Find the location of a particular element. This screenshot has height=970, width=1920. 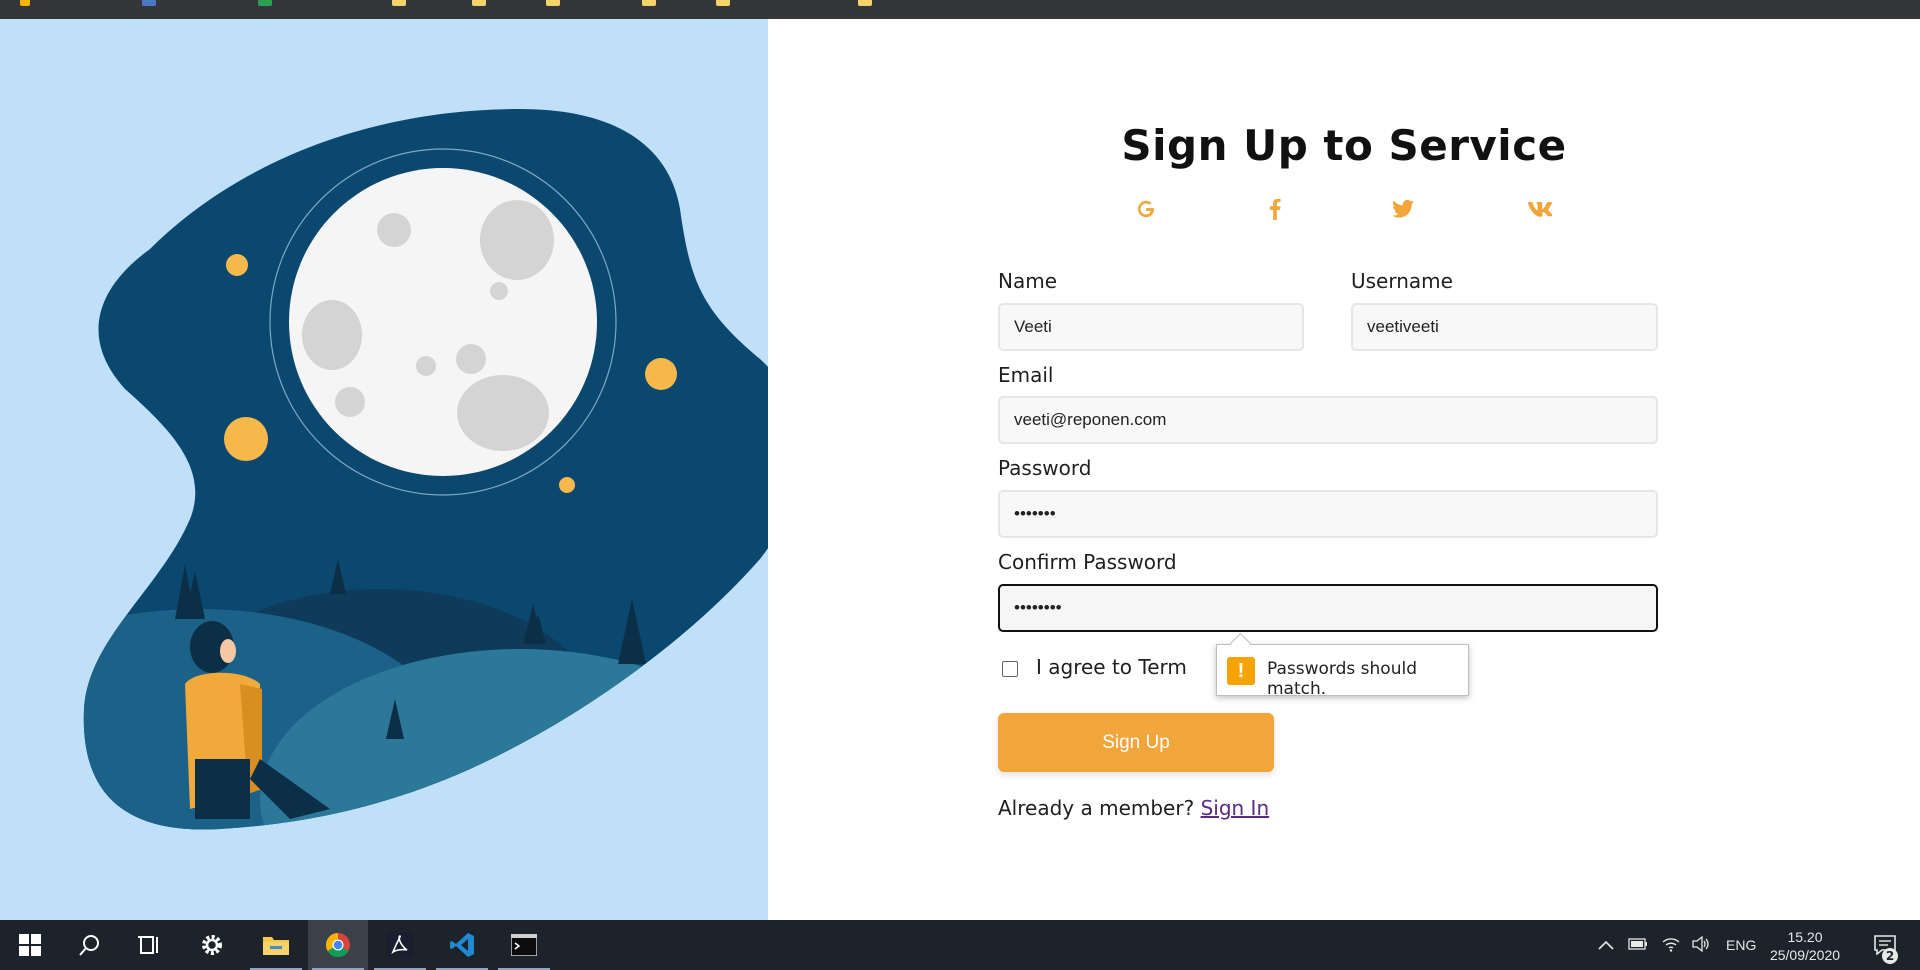

vk-icon is located at coordinates (1540, 209).